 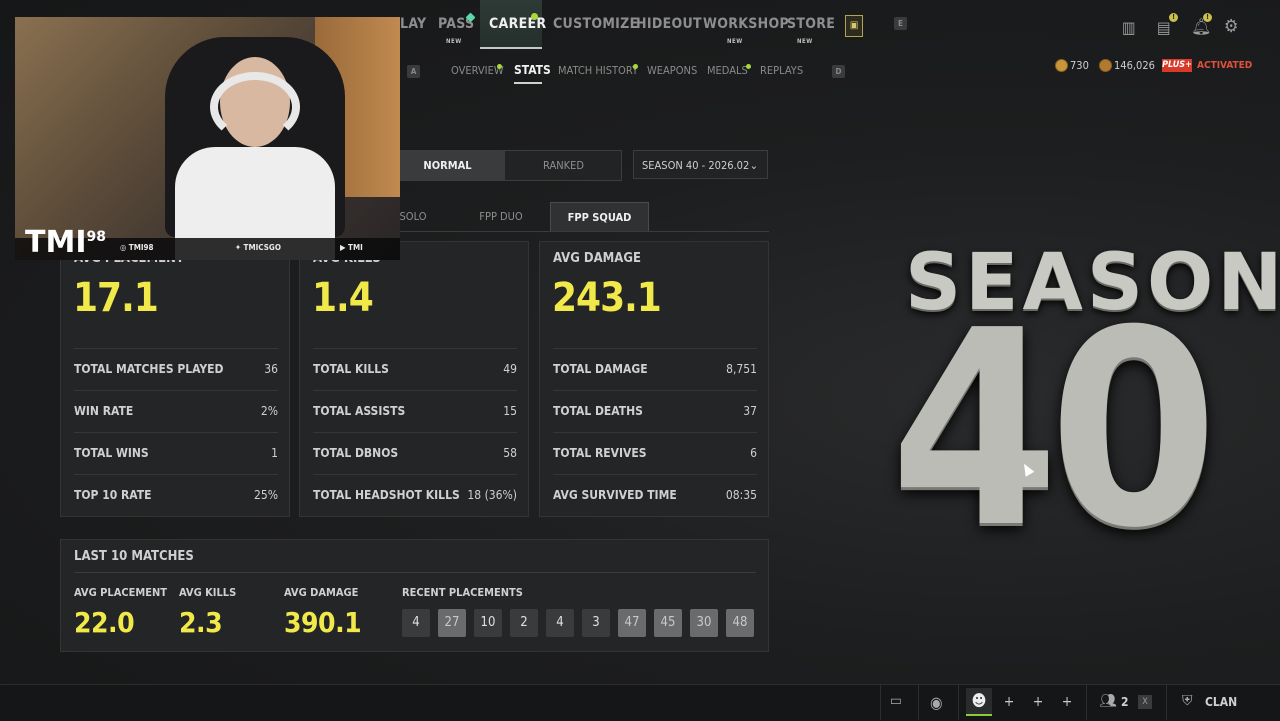 What do you see at coordinates (896, 701) in the screenshot?
I see `chat-icon: ▭` at bounding box center [896, 701].